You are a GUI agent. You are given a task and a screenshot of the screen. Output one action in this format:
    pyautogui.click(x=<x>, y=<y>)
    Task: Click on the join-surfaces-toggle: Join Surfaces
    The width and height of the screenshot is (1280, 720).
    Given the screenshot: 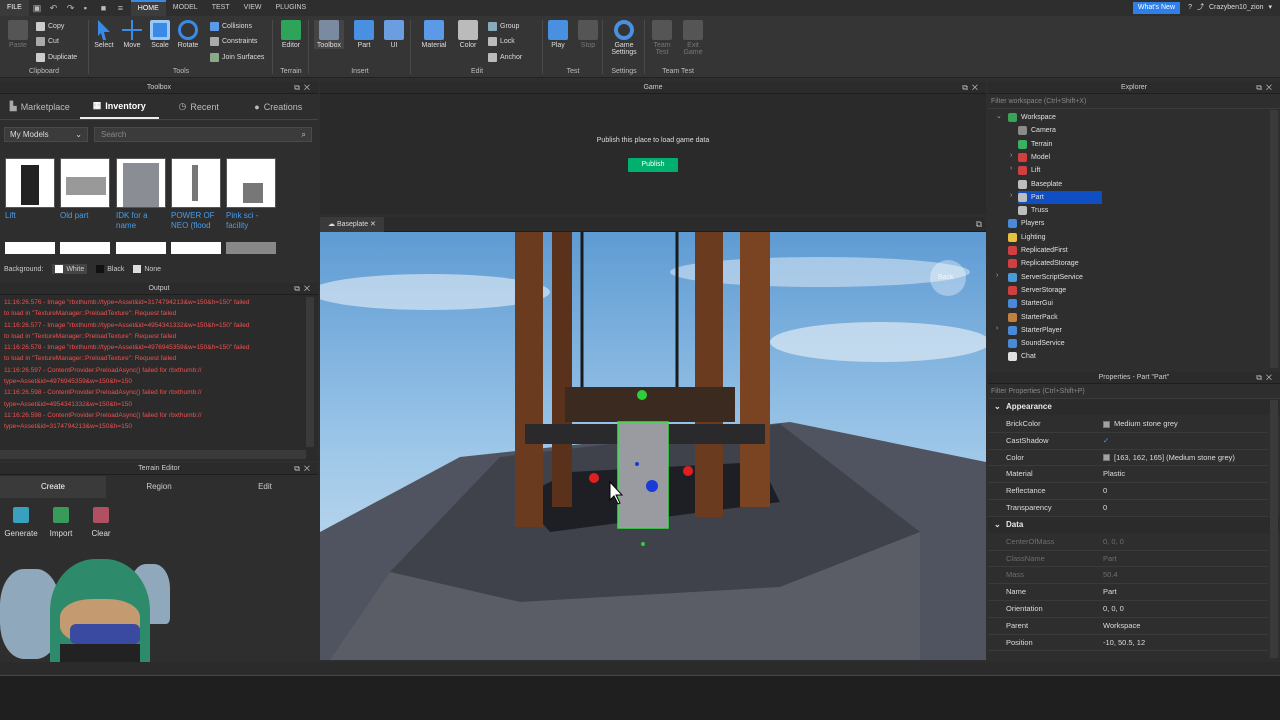 What is the action you would take?
    pyautogui.click(x=237, y=57)
    